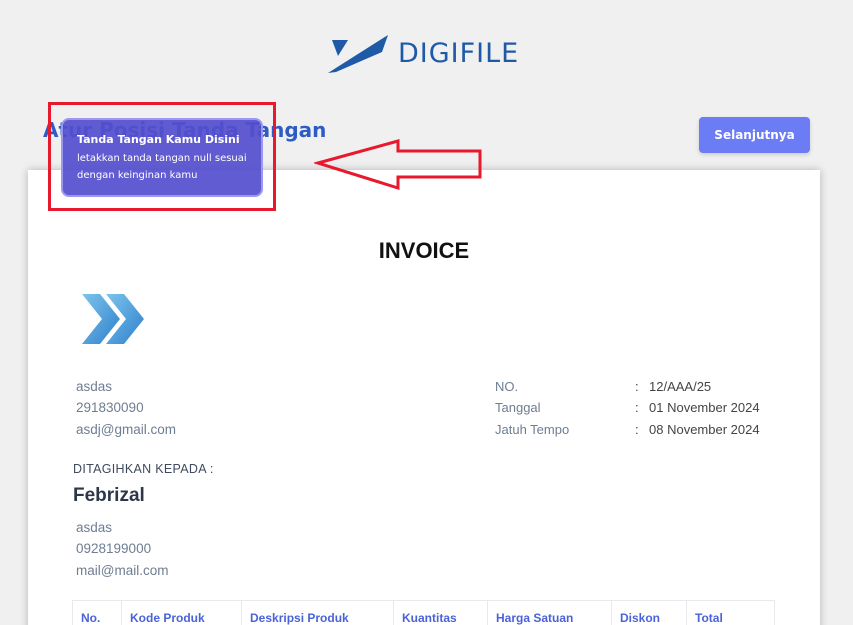 The height and width of the screenshot is (625, 853). Describe the element at coordinates (113, 319) in the screenshot. I see `double-chevron-right-icon` at that location.